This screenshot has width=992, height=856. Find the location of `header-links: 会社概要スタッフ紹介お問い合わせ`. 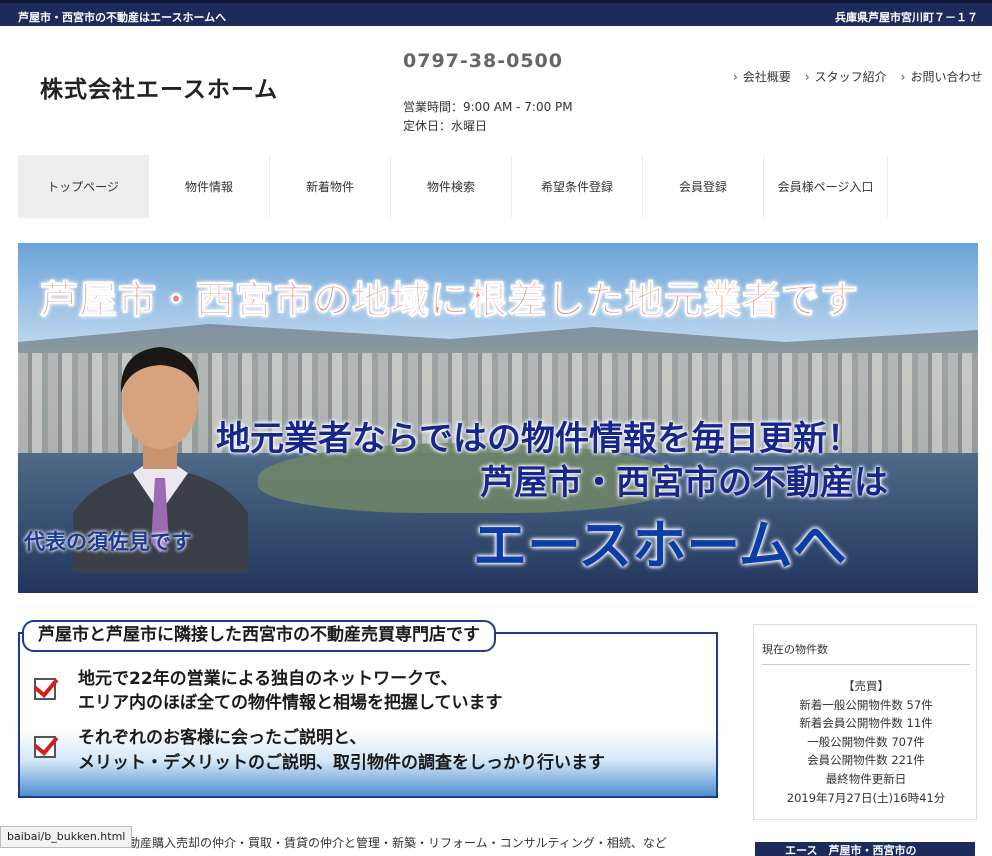

header-links: 会社概要スタッフ紹介お問い合わせ is located at coordinates (862, 76).